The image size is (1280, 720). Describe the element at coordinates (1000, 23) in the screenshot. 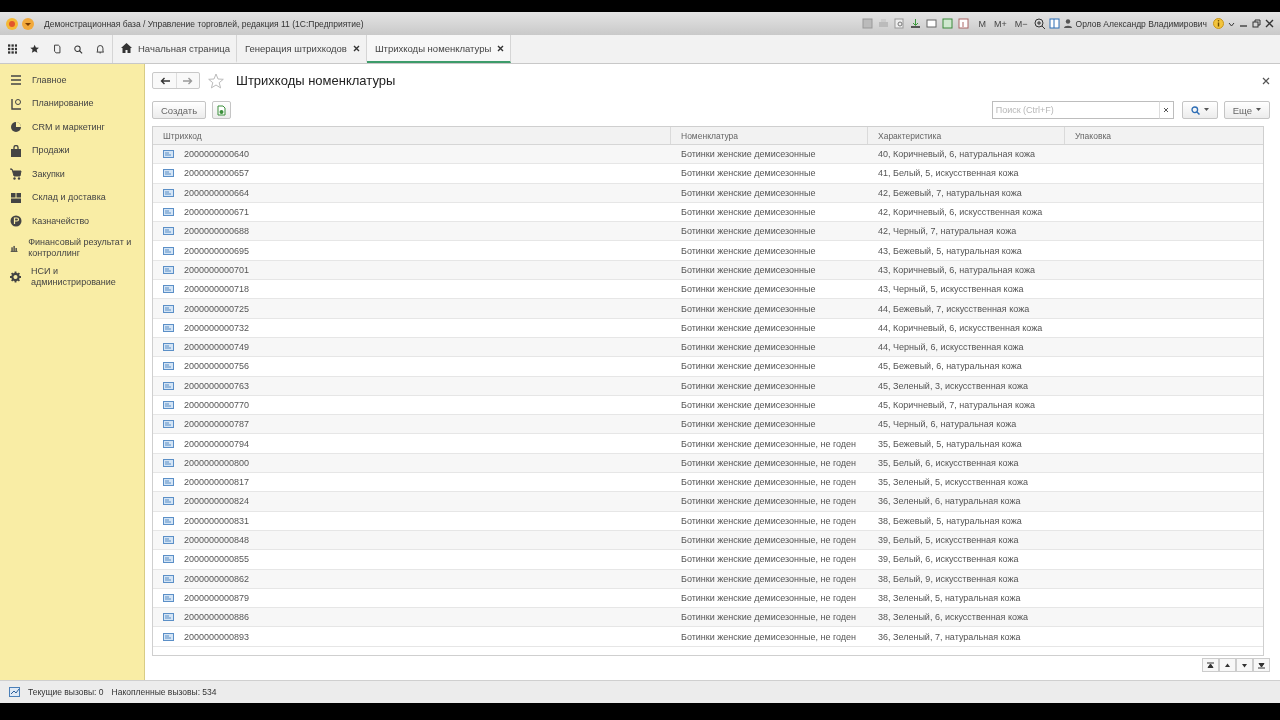

I see `memory-button: M+` at that location.